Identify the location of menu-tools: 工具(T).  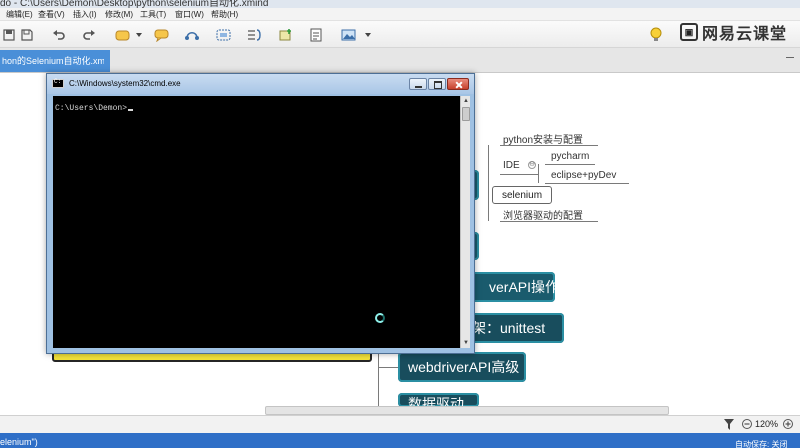
(153, 14).